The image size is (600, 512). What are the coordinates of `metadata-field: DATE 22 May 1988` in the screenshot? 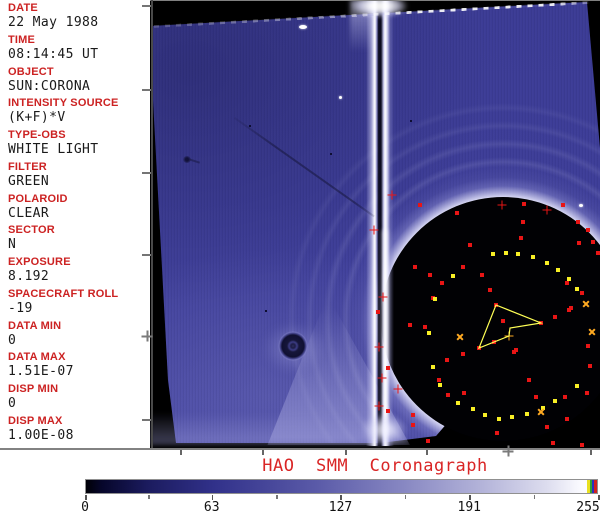 It's located at (79, 19).